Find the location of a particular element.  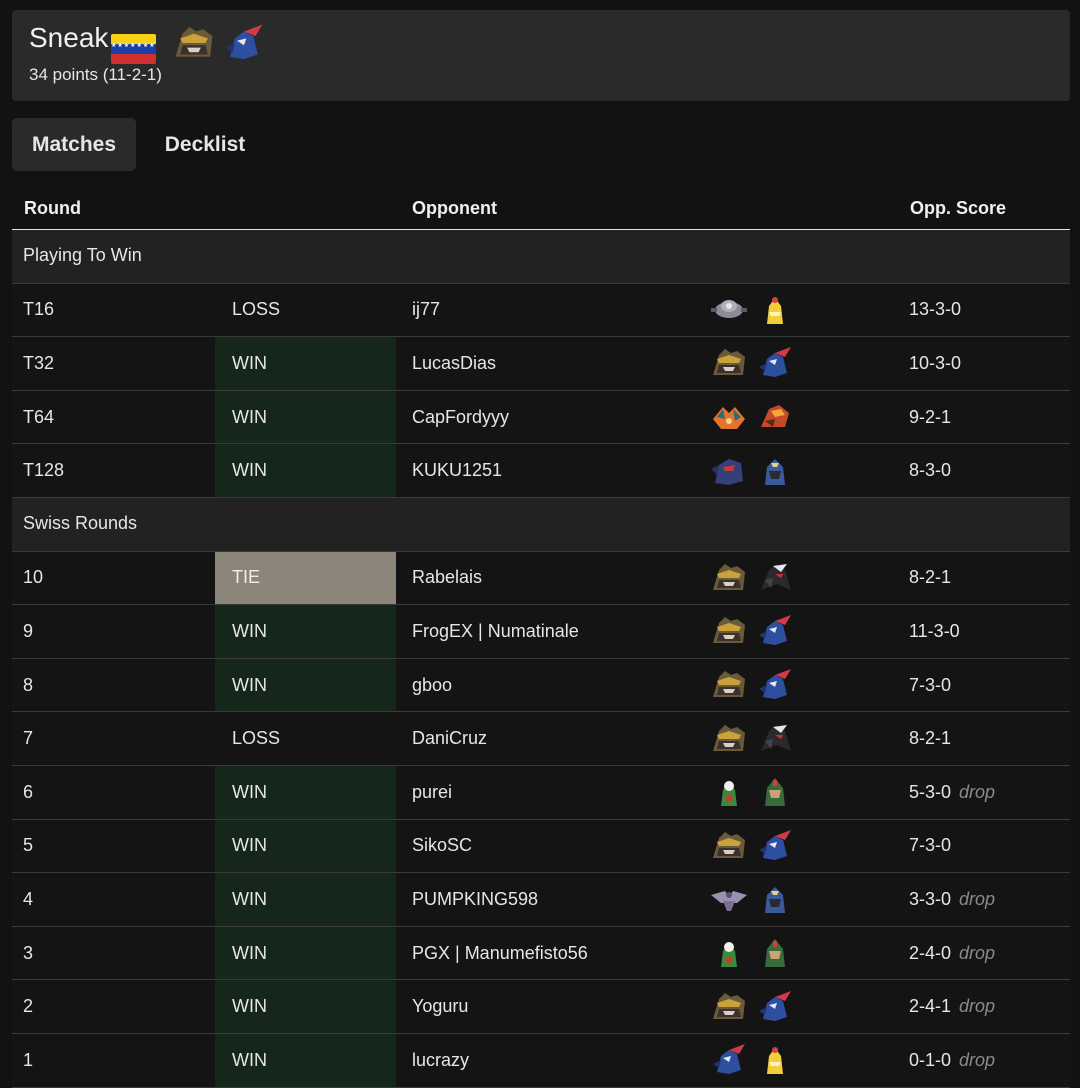

opp-score-value: 2-4-1 is located at coordinates (930, 1006).